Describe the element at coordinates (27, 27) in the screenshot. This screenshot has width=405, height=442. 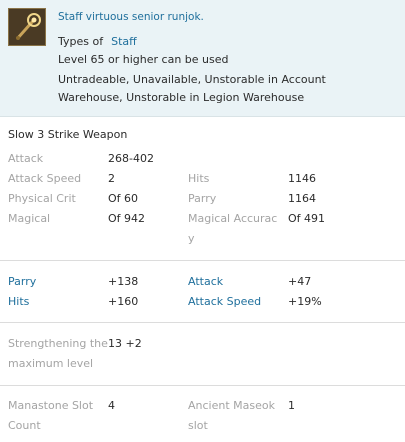
I see `staff-icon` at that location.